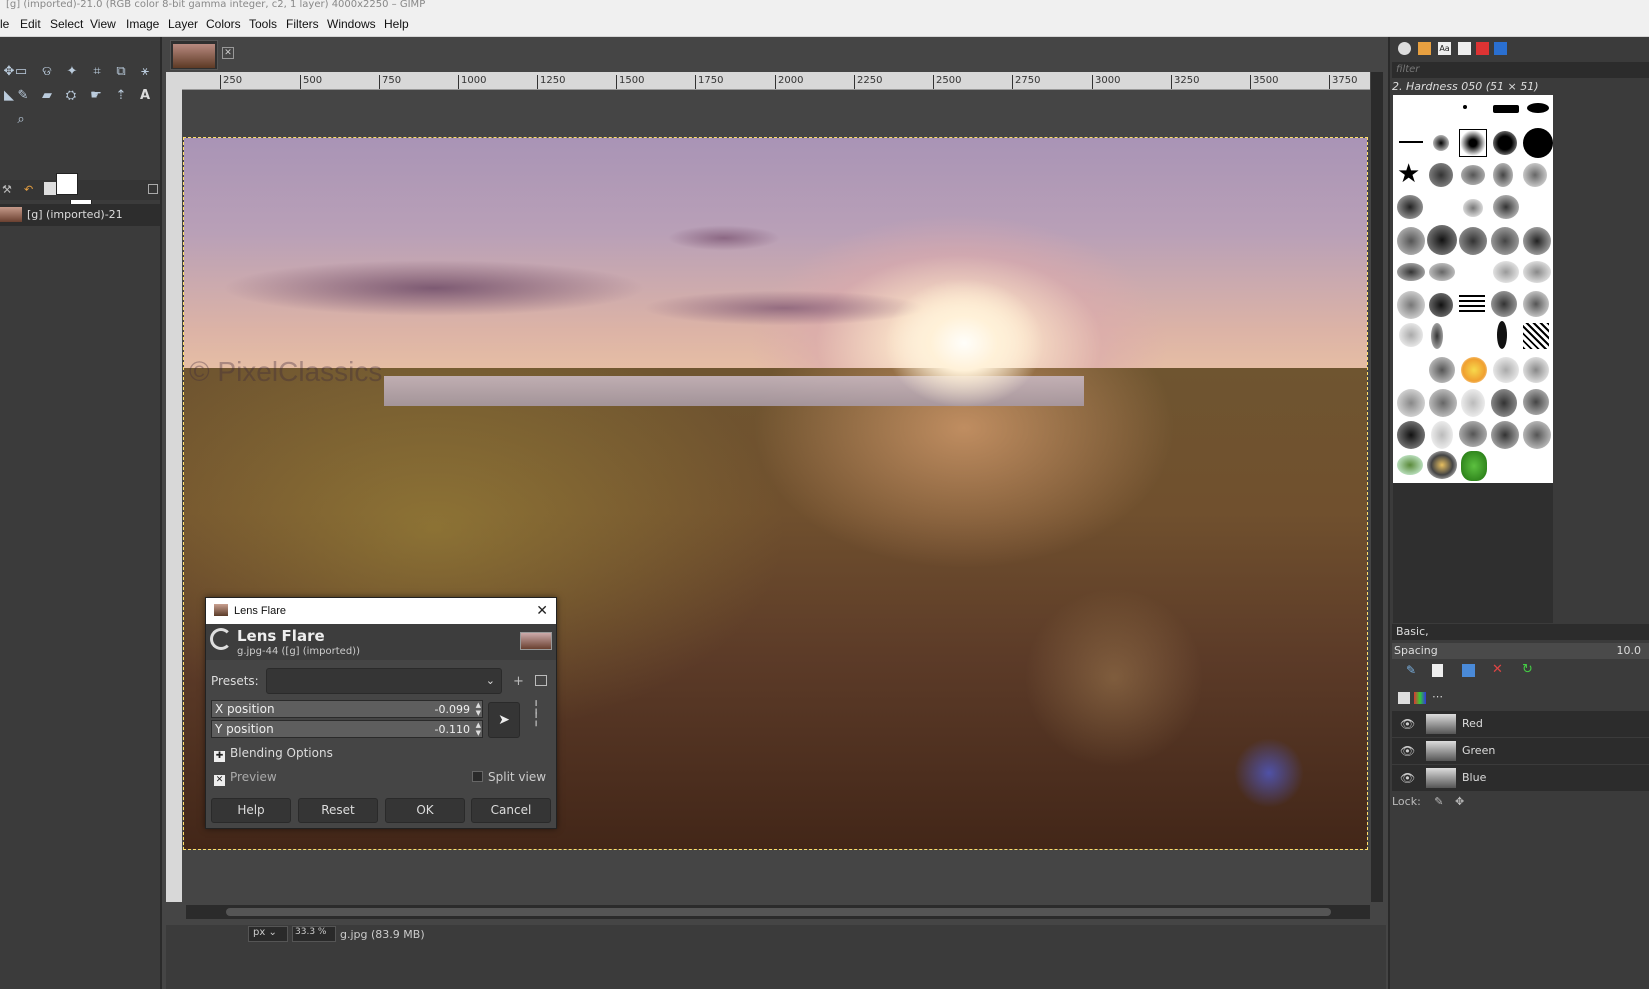 The image size is (1649, 989). I want to click on menu-select: Select, so click(66, 24).